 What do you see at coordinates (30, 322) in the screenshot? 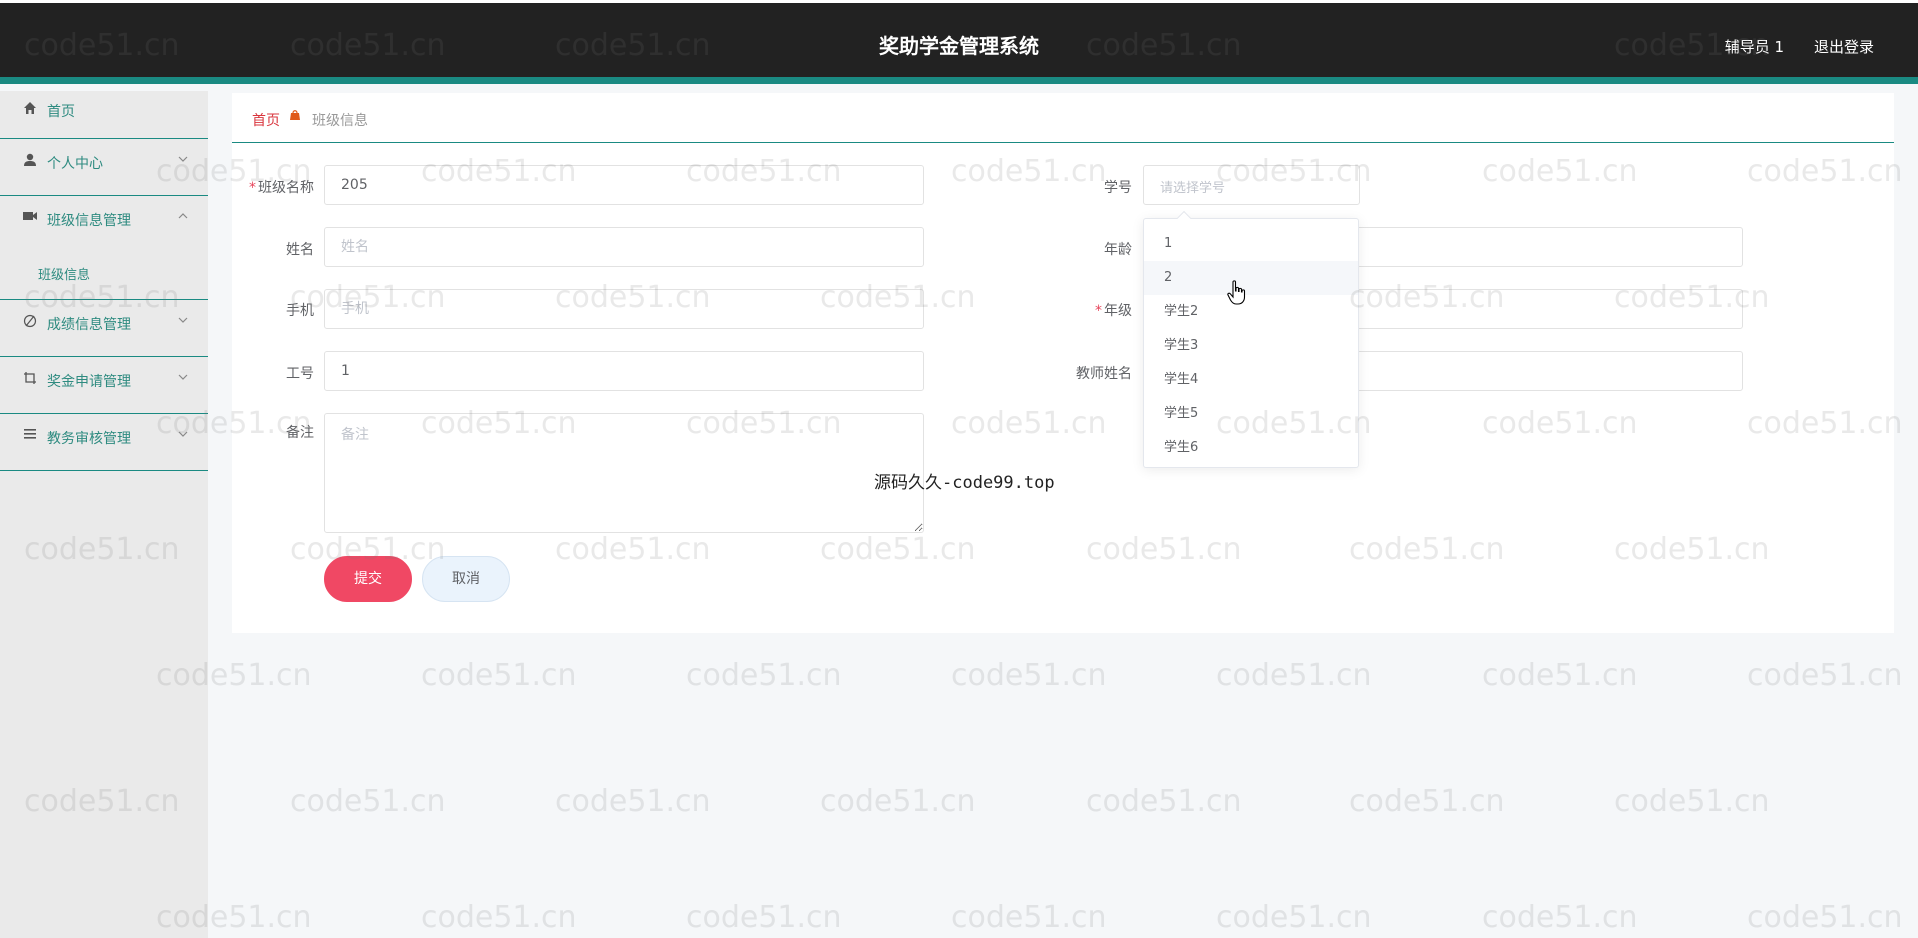
I see `edit-icon` at bounding box center [30, 322].